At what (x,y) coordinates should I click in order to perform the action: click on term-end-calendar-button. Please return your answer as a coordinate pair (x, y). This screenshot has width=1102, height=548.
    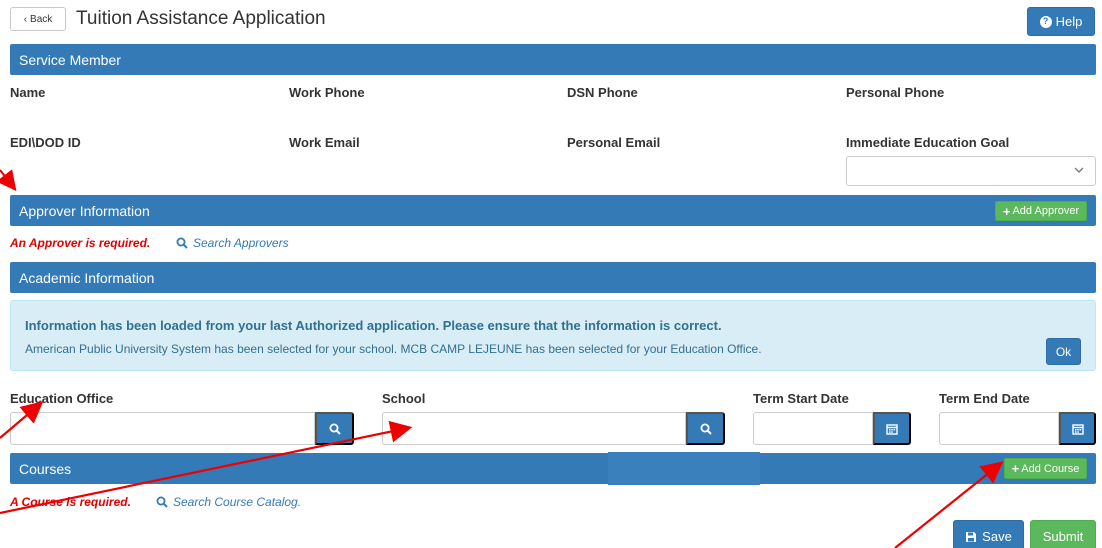
    Looking at the image, I should click on (1077, 428).